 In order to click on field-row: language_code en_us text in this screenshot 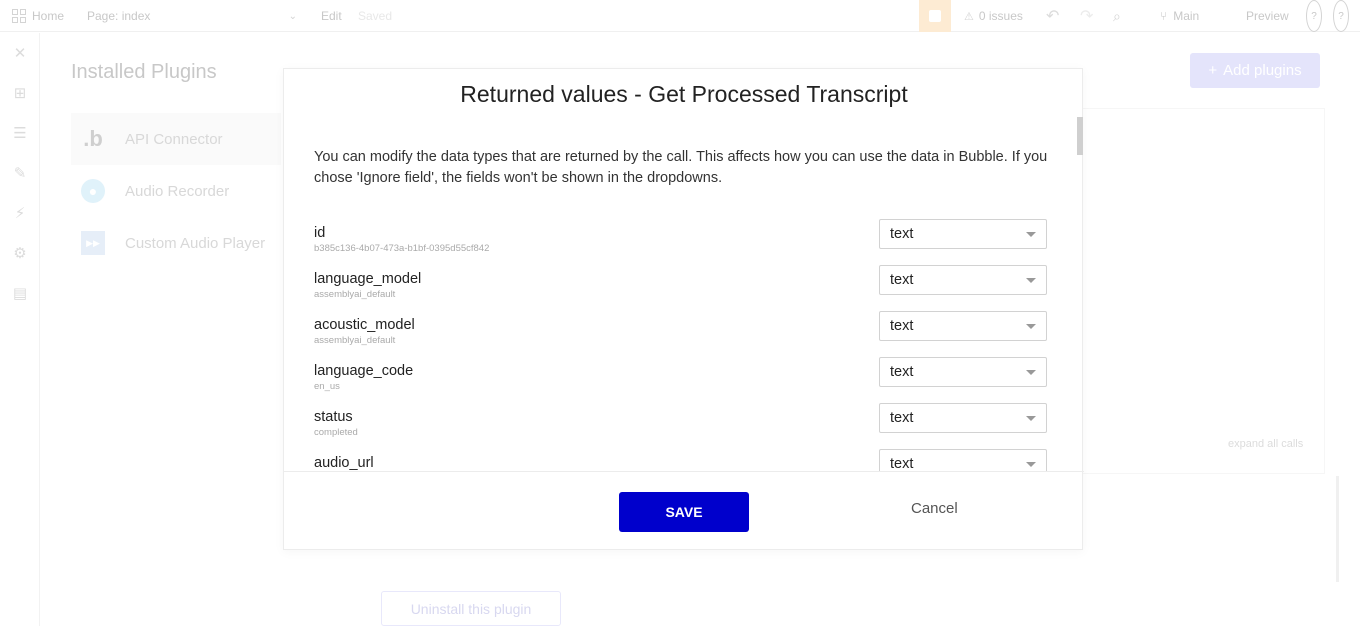, I will do `click(681, 380)`.